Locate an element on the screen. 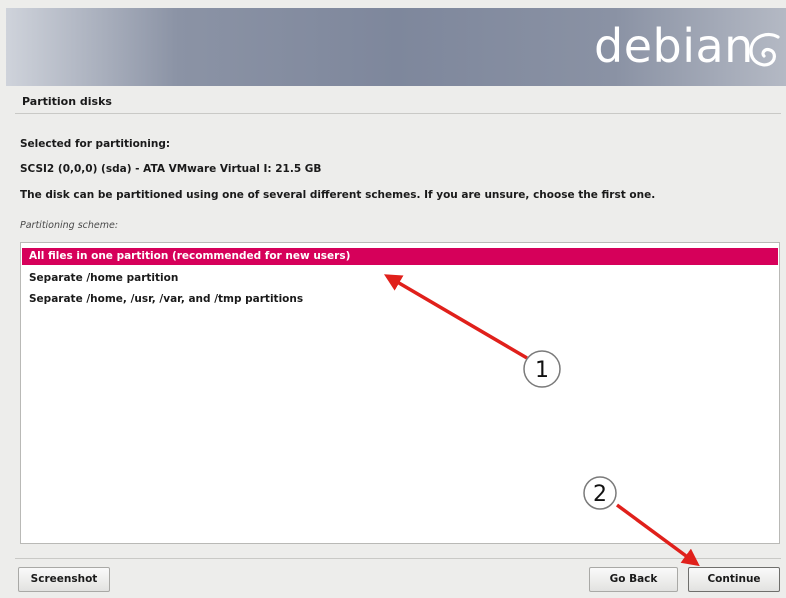 This screenshot has width=786, height=598. debian-swirl-icon is located at coordinates (764, 49).